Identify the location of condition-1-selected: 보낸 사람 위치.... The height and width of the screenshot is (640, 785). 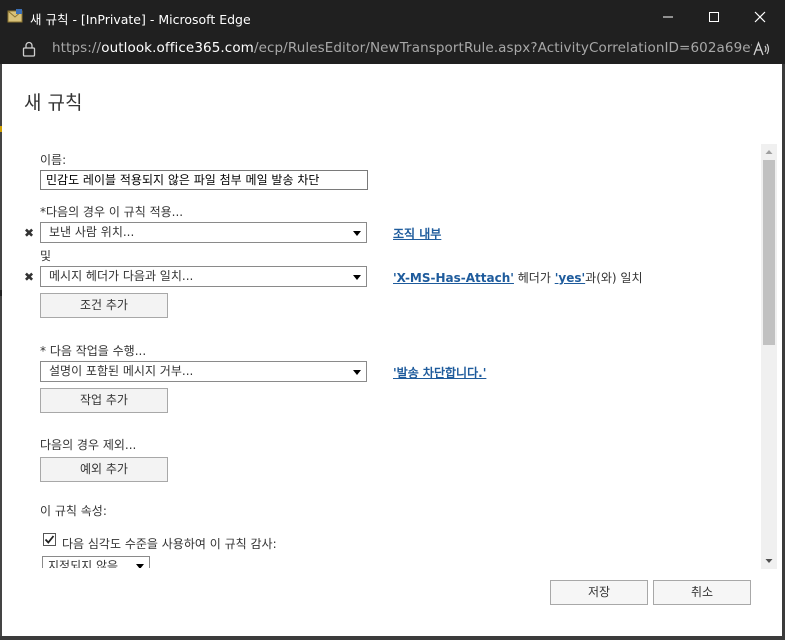
(92, 232).